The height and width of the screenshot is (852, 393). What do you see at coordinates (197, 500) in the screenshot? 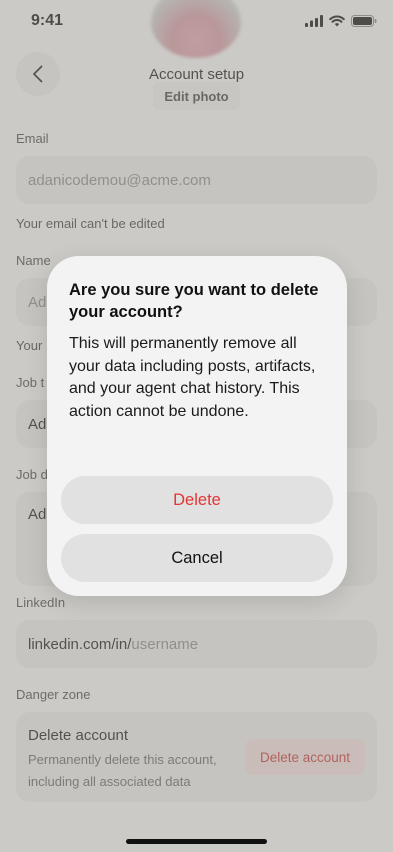
I see `confirm-delete-button: Delete` at bounding box center [197, 500].